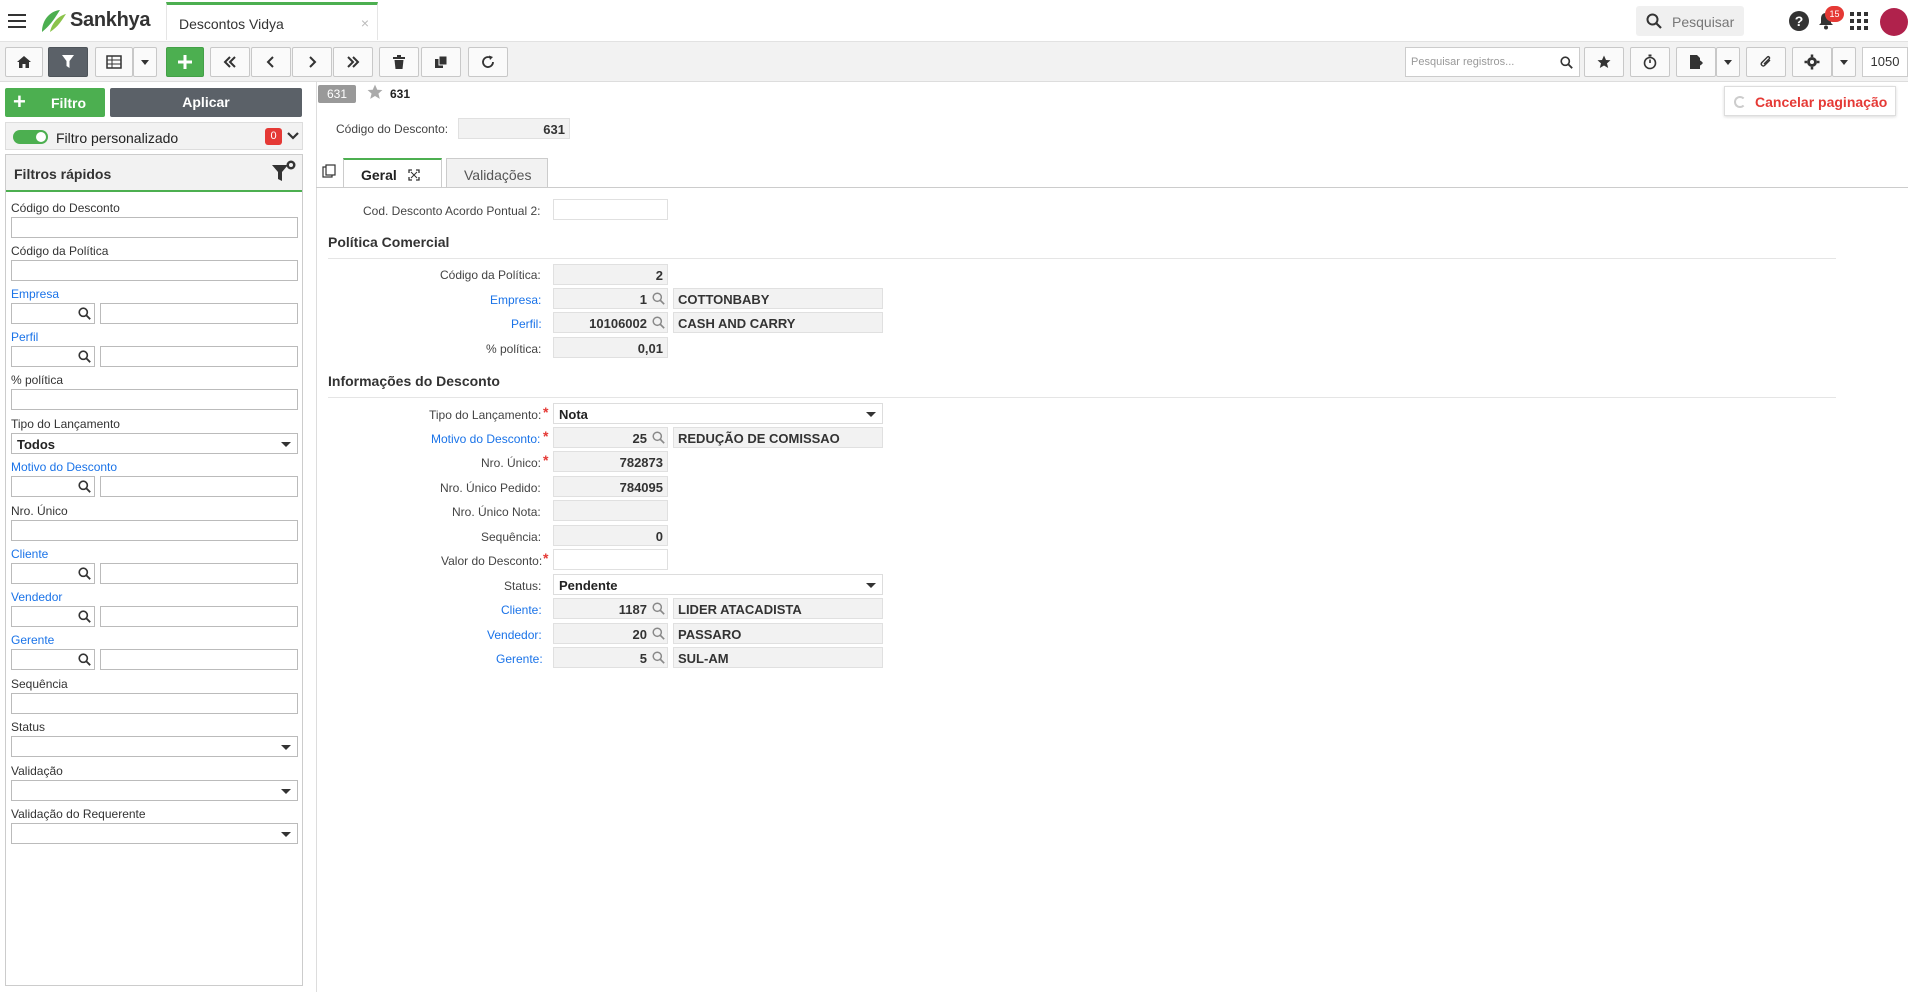 This screenshot has height=992, width=1908. Describe the element at coordinates (154, 136) in the screenshot. I see `custom-filter-bar: Filtro personalizado 0` at that location.